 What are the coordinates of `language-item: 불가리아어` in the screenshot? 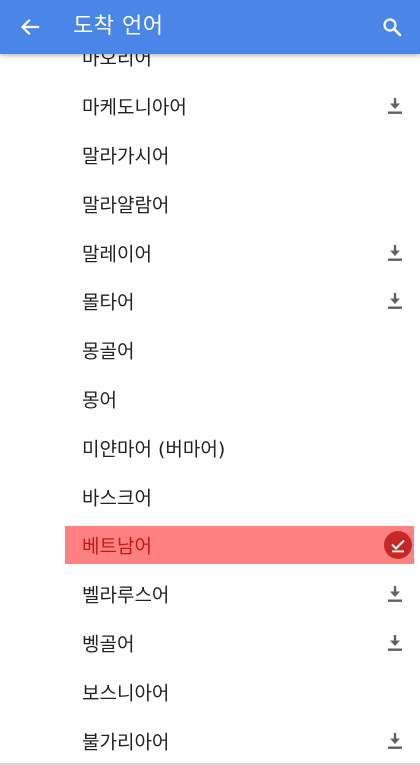 It's located at (210, 740).